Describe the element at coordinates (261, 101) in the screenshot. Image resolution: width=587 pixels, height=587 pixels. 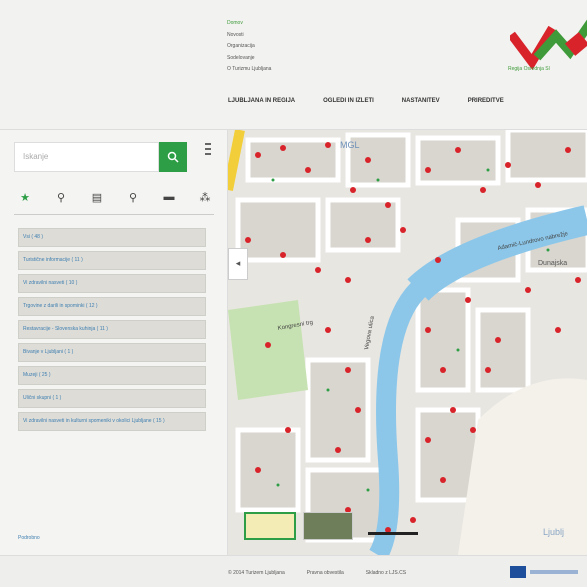
I see `nav-ljubljana: LJUBLJANA IN REGIJA` at that location.